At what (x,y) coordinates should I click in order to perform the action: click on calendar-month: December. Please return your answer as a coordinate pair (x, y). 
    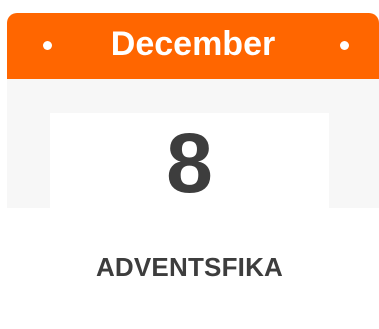
    Looking at the image, I should click on (193, 44).